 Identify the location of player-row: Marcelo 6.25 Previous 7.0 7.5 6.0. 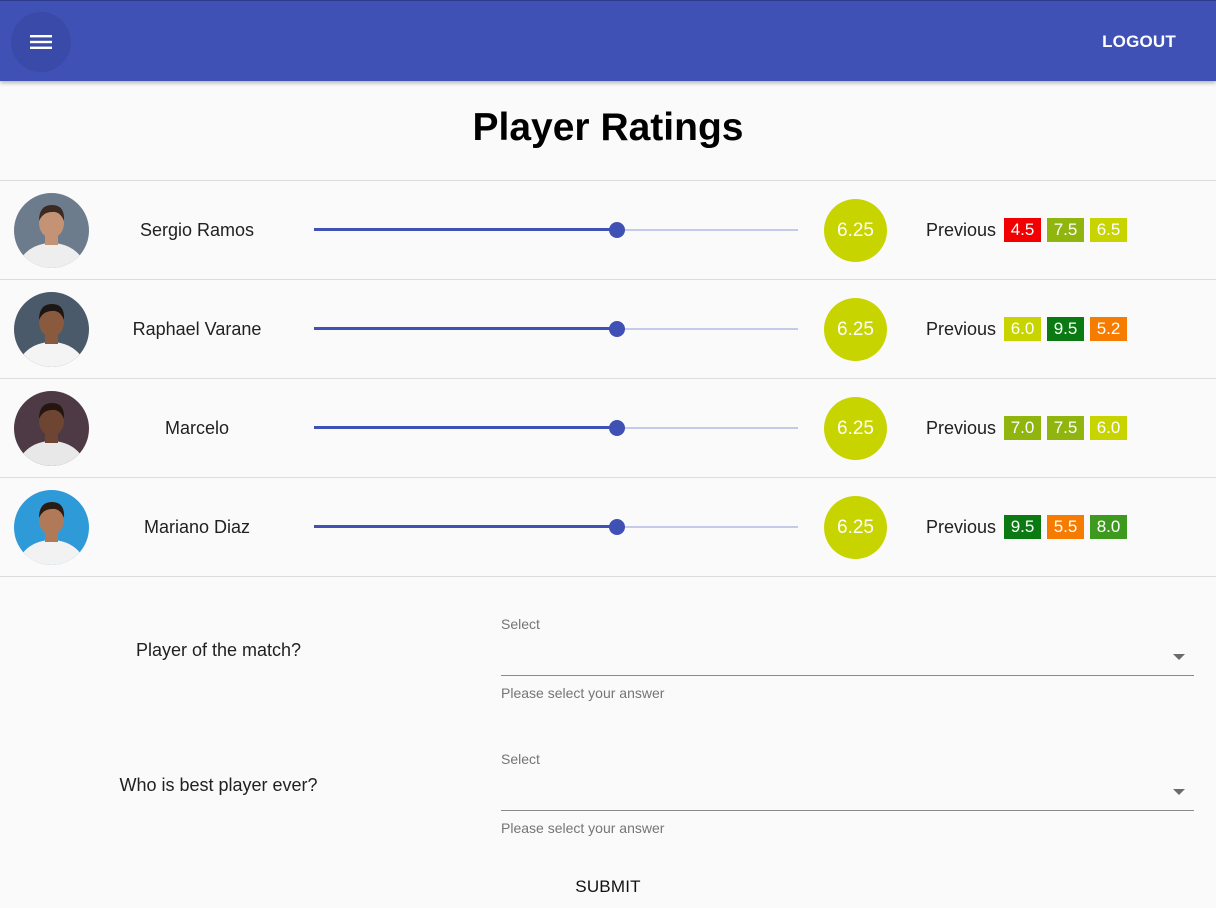
(608, 428).